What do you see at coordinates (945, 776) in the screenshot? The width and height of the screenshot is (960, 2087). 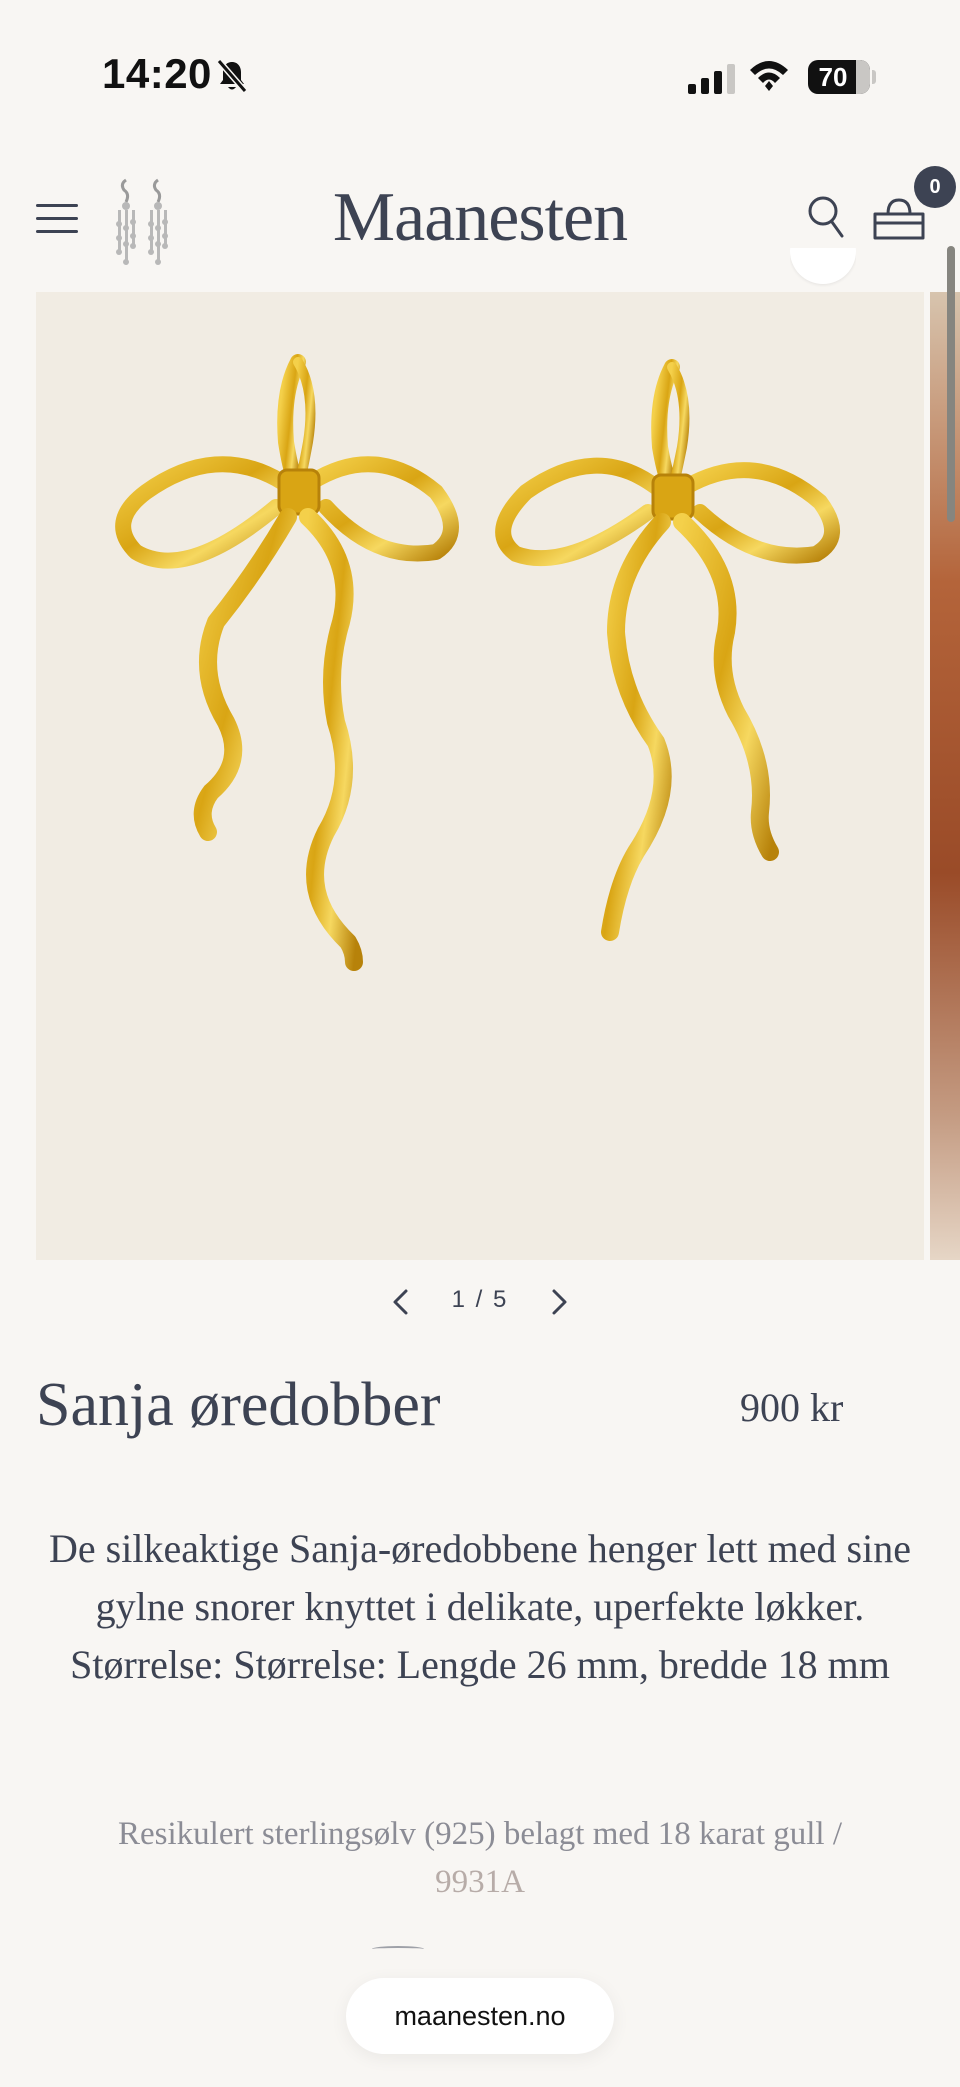 I see `next-gallery-image-peek` at bounding box center [945, 776].